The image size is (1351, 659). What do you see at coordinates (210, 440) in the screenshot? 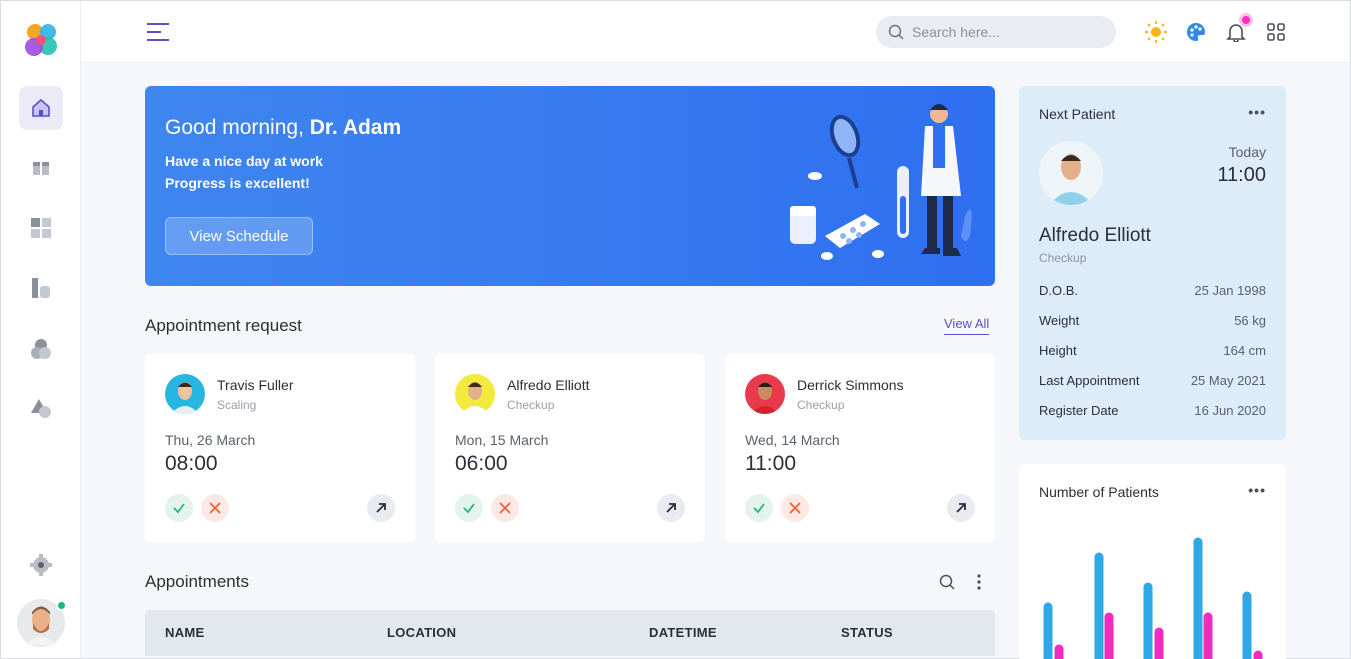
I see `appointment-date: Thu, 26 March` at bounding box center [210, 440].